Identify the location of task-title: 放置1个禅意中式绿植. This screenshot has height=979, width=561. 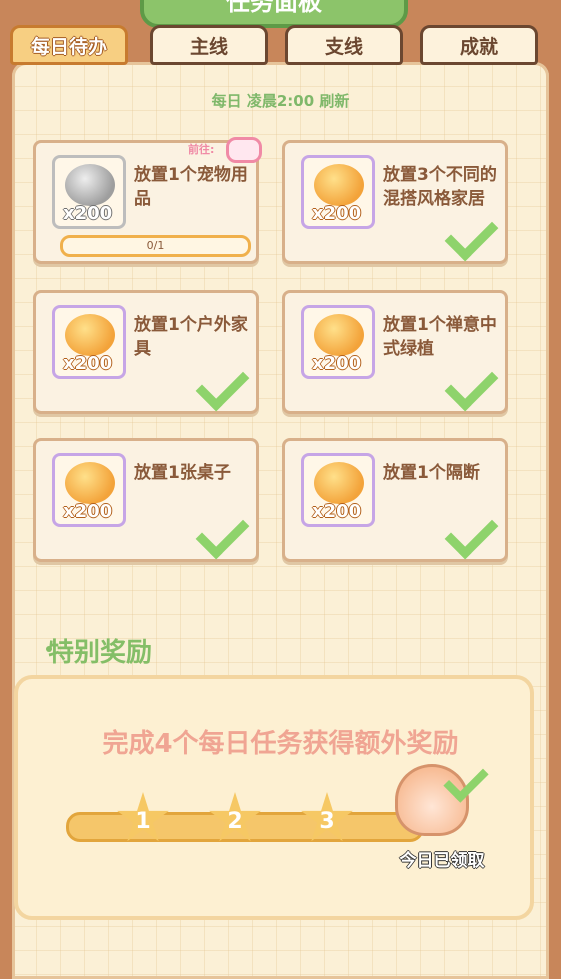
(440, 337).